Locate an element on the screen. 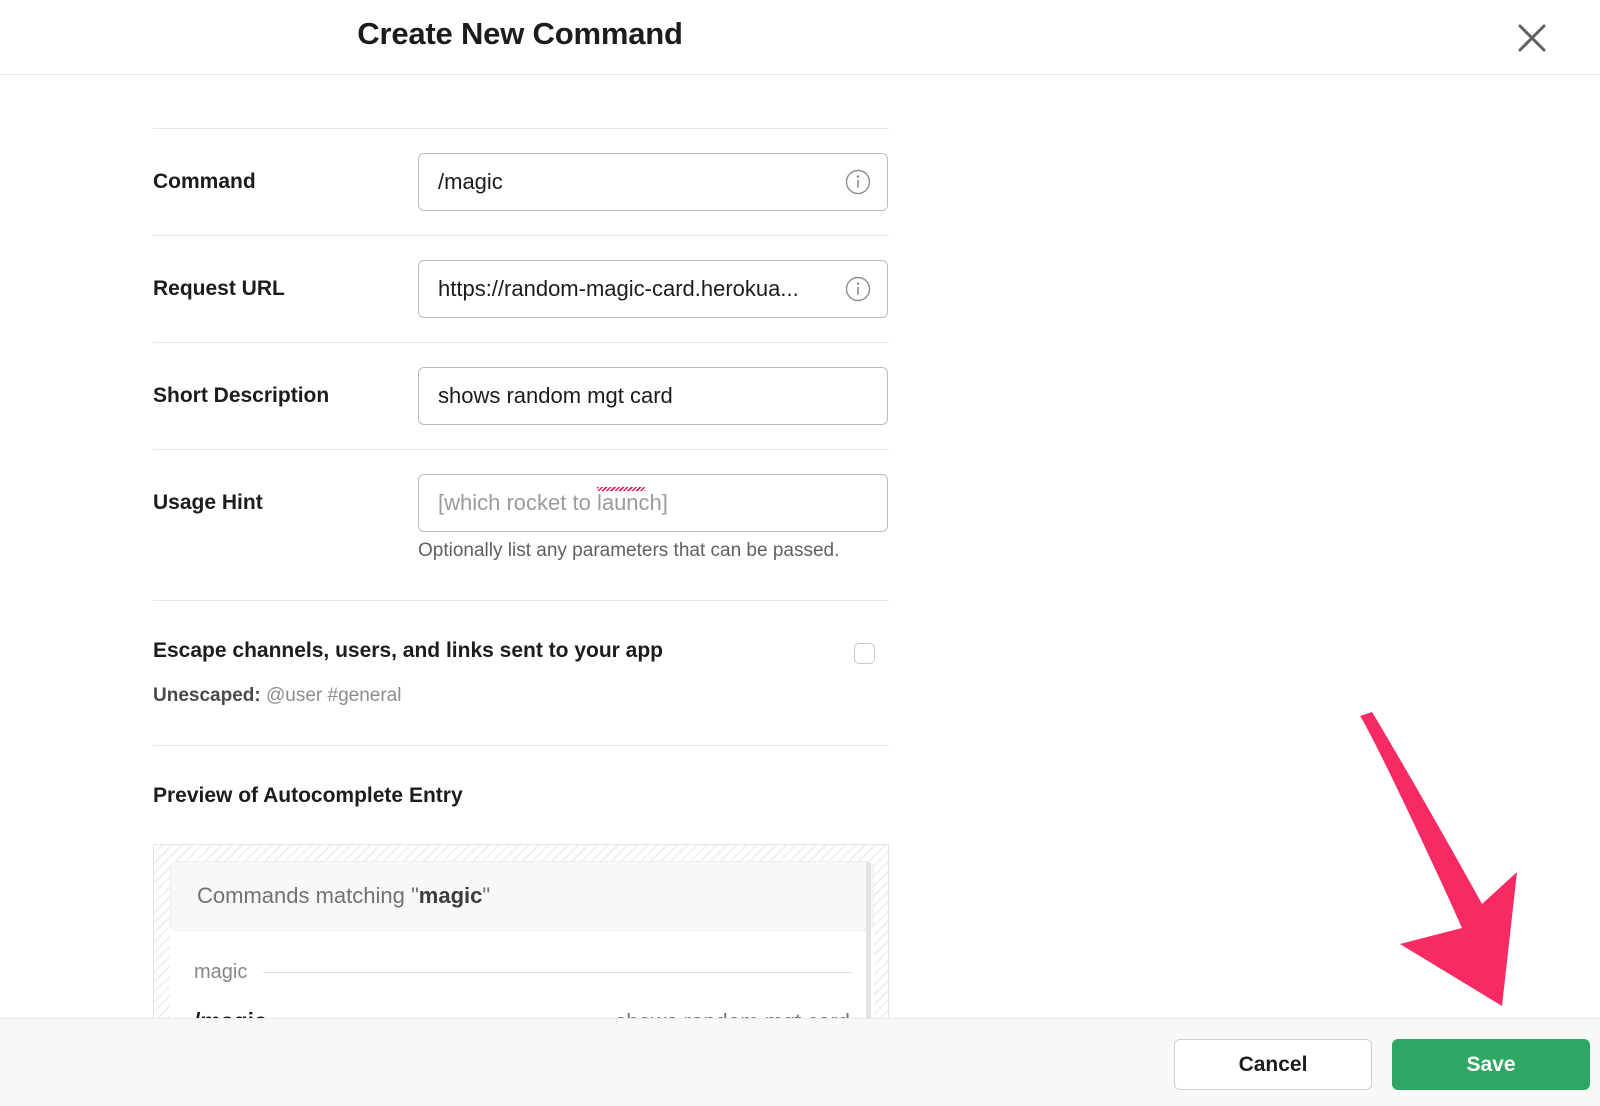 Image resolution: width=1600 pixels, height=1106 pixels. preview-heading: Preview of Autocomplete Entry is located at coordinates (308, 795).